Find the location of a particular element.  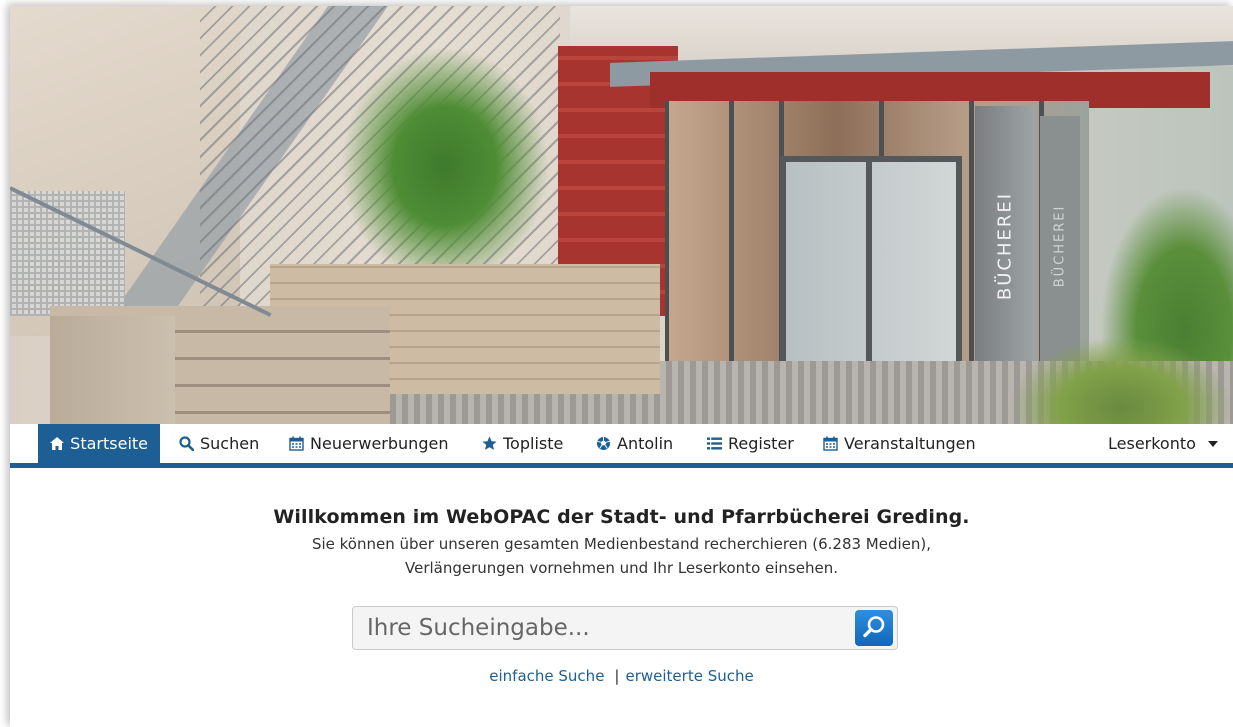

search-mode-links: einfache Suche | erweiterte Suche is located at coordinates (621, 676).